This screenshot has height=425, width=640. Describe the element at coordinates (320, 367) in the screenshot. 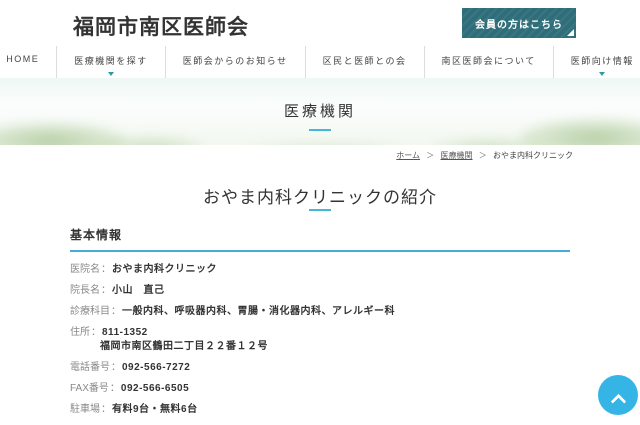

I see `info-row-phone: 電話番号：092-566-7272` at that location.